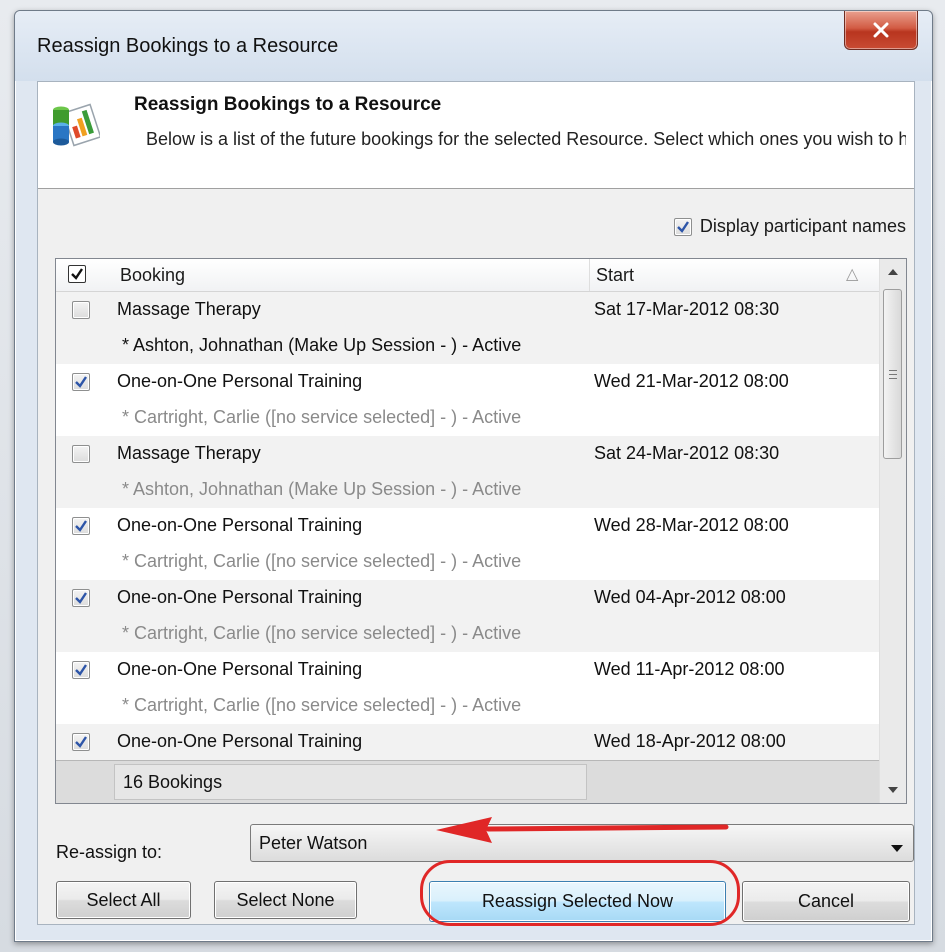 Image resolution: width=945 pixels, height=952 pixels. Describe the element at coordinates (109, 852) in the screenshot. I see `reassign-to-label: Re-assign to:` at that location.